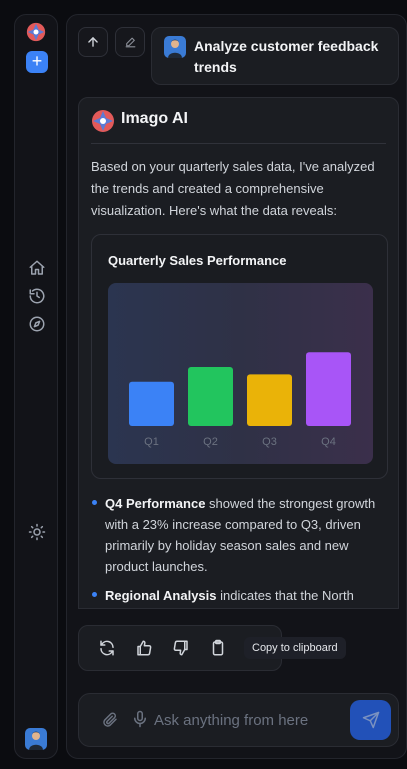  Describe the element at coordinates (218, 648) in the screenshot. I see `copy-button` at that location.